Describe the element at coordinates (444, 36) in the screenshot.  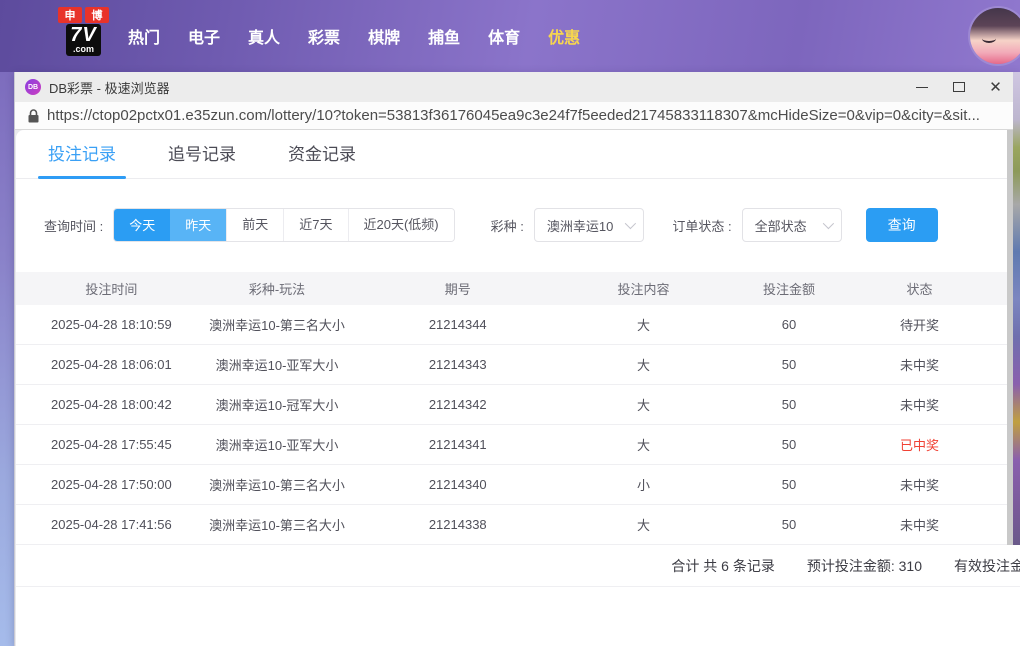
I see `nav-item-fishing: 捕鱼` at that location.